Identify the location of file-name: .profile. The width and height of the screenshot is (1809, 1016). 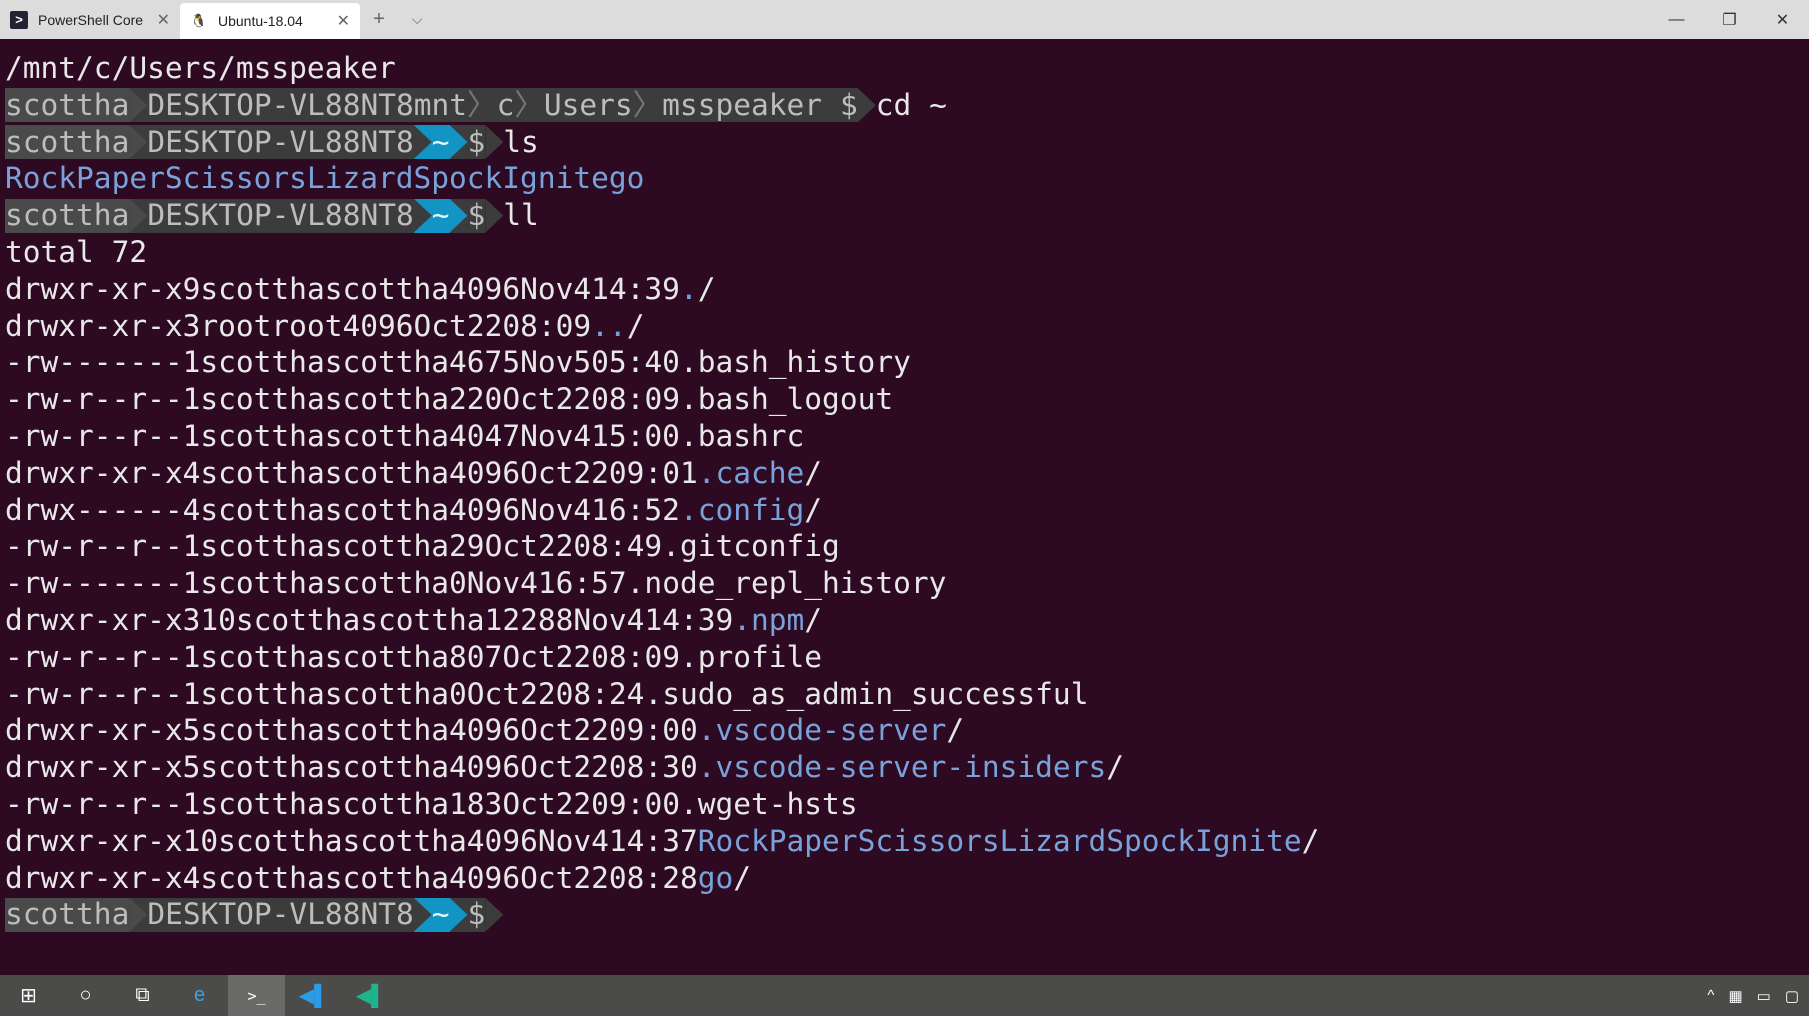
(751, 656).